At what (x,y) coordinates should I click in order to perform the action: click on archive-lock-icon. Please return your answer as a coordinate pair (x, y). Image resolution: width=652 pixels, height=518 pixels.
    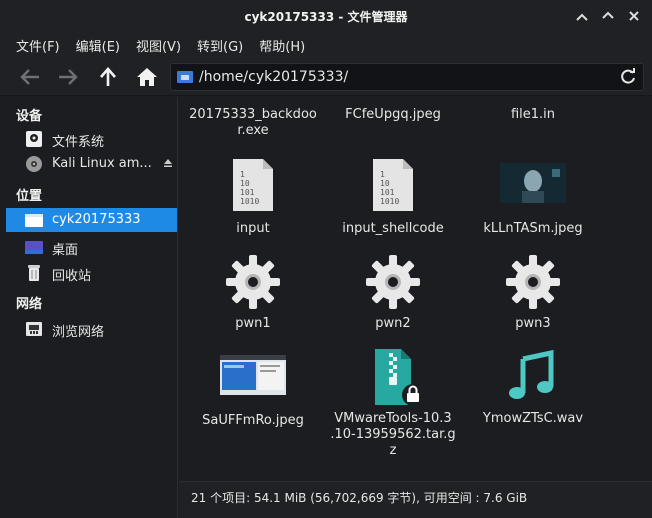
    Looking at the image, I should click on (399, 377).